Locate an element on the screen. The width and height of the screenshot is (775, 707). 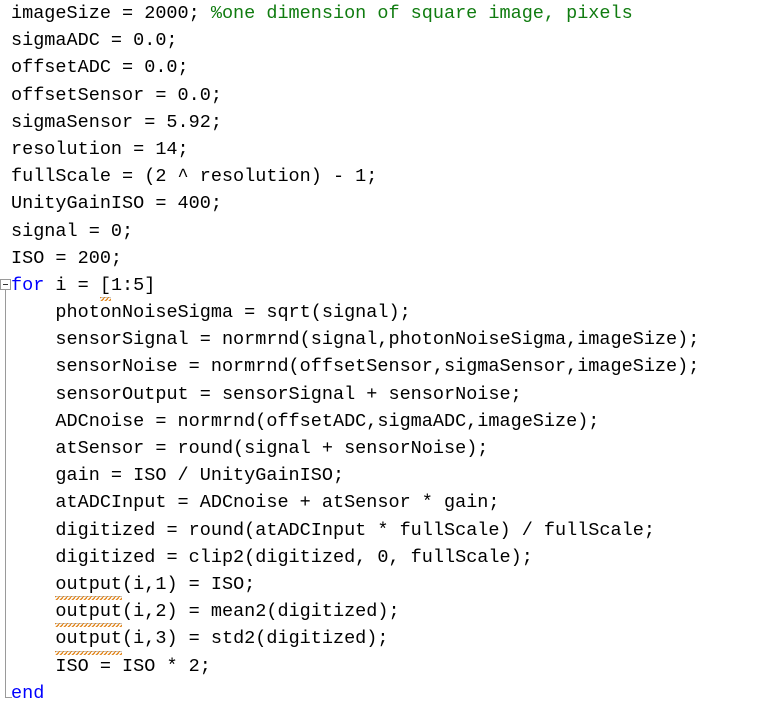
code-line: fullScale = (2 ^ resolution) - 1; is located at coordinates (387, 176).